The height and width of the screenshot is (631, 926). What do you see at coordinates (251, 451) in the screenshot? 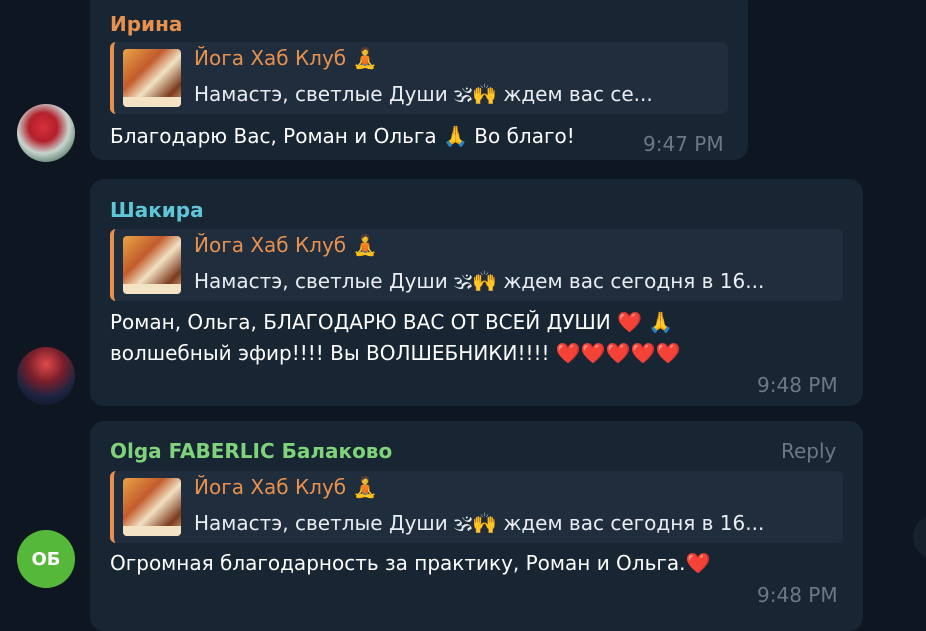
I see `sender-name: Olga FABERLIC Балаково` at bounding box center [251, 451].